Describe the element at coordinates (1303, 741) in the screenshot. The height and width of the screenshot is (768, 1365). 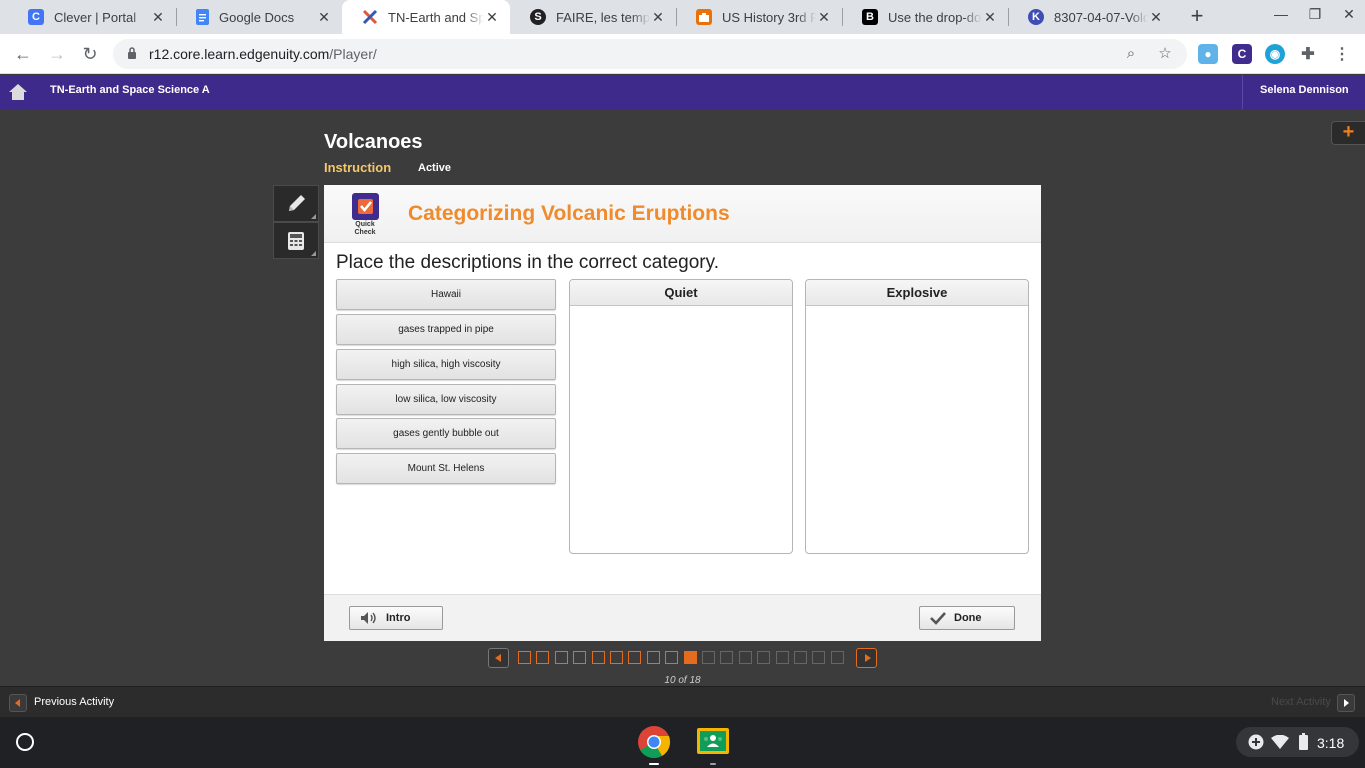
I see `battery-icon` at that location.